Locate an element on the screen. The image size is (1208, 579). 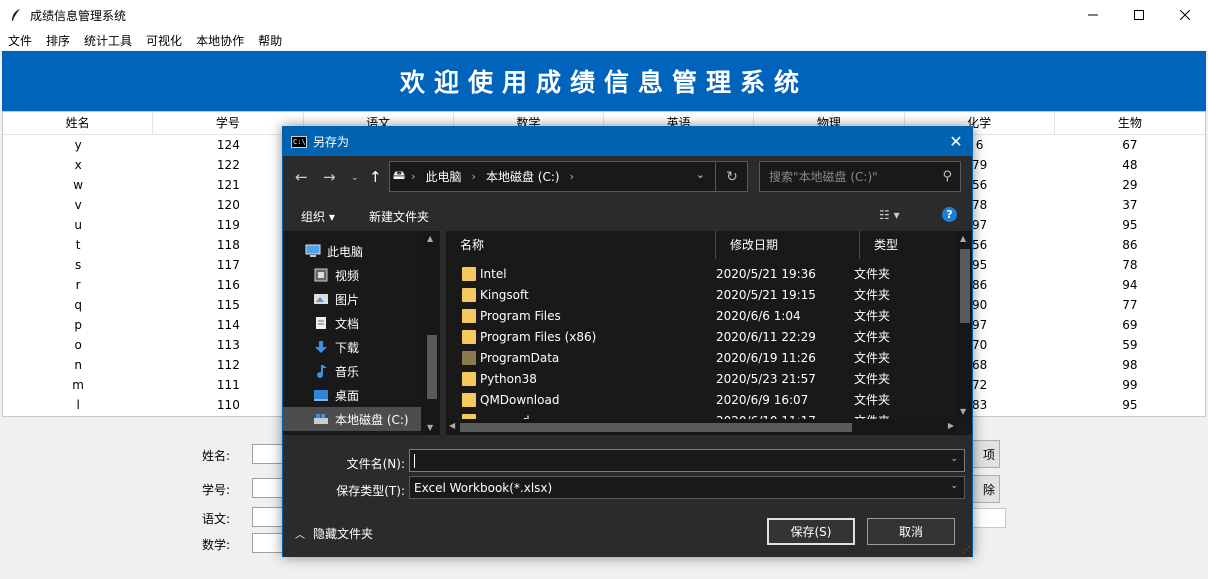
file-row: Intel 2020/5/21 19:36 文件夹 is located at coordinates (702, 273).